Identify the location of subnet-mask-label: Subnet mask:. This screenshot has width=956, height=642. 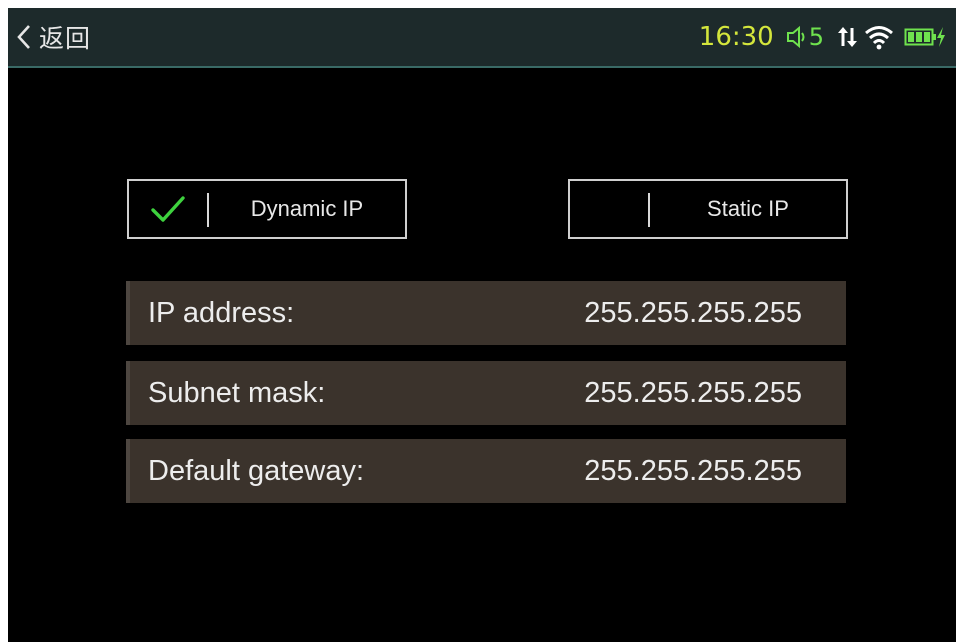
(237, 392).